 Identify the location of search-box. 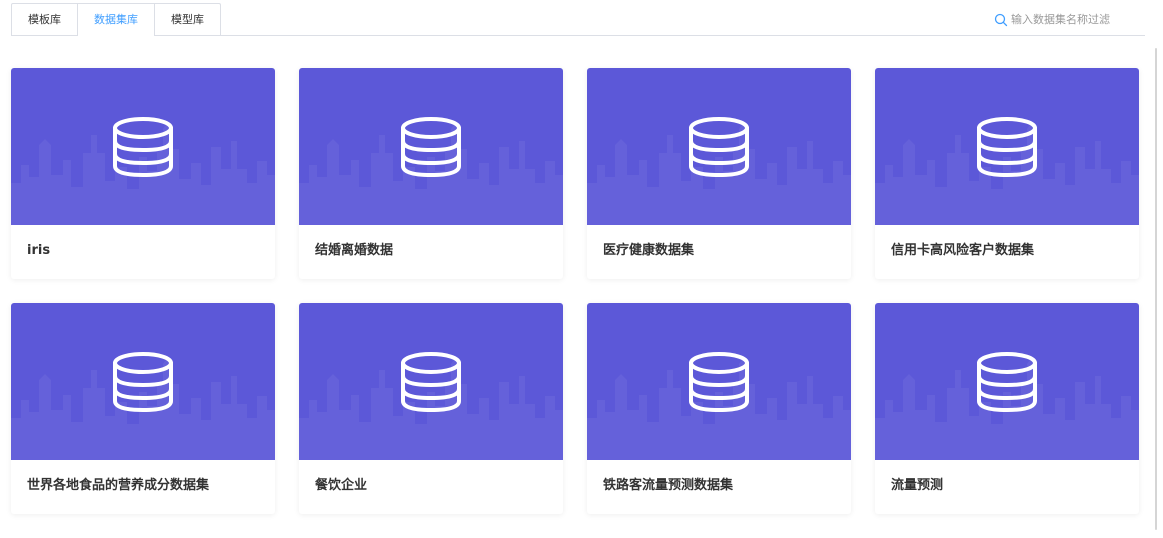
(1057, 19).